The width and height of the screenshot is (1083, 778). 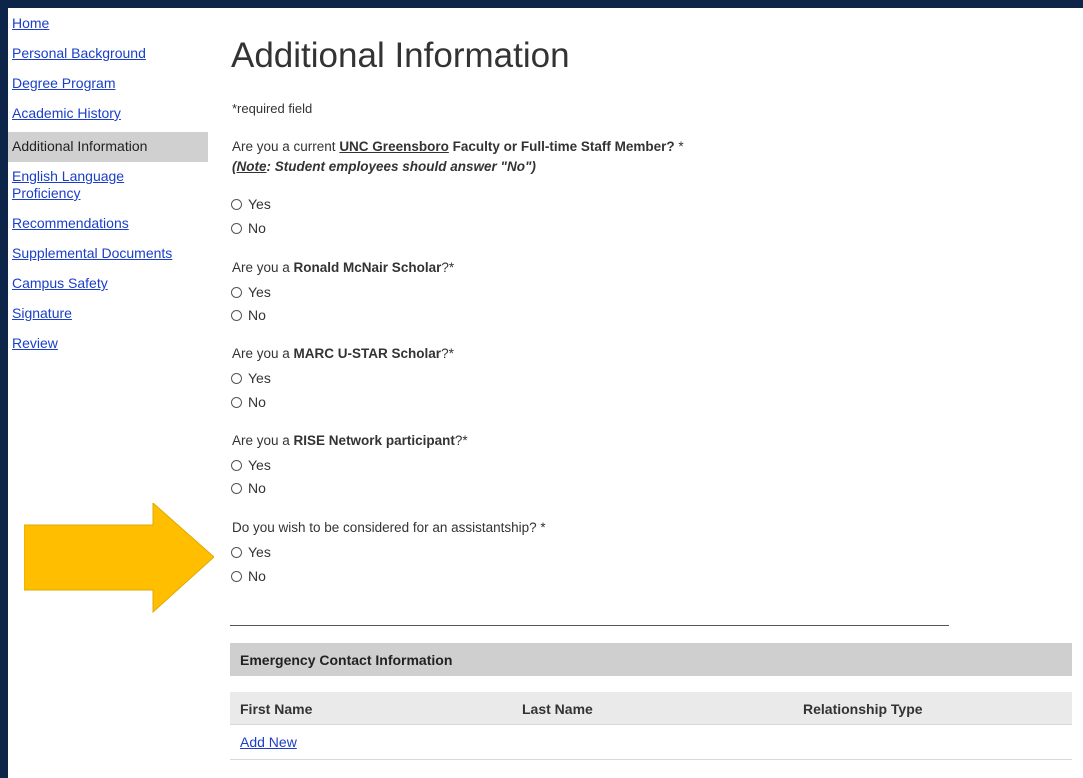 What do you see at coordinates (272, 108) in the screenshot?
I see `required-field-note: *required field` at bounding box center [272, 108].